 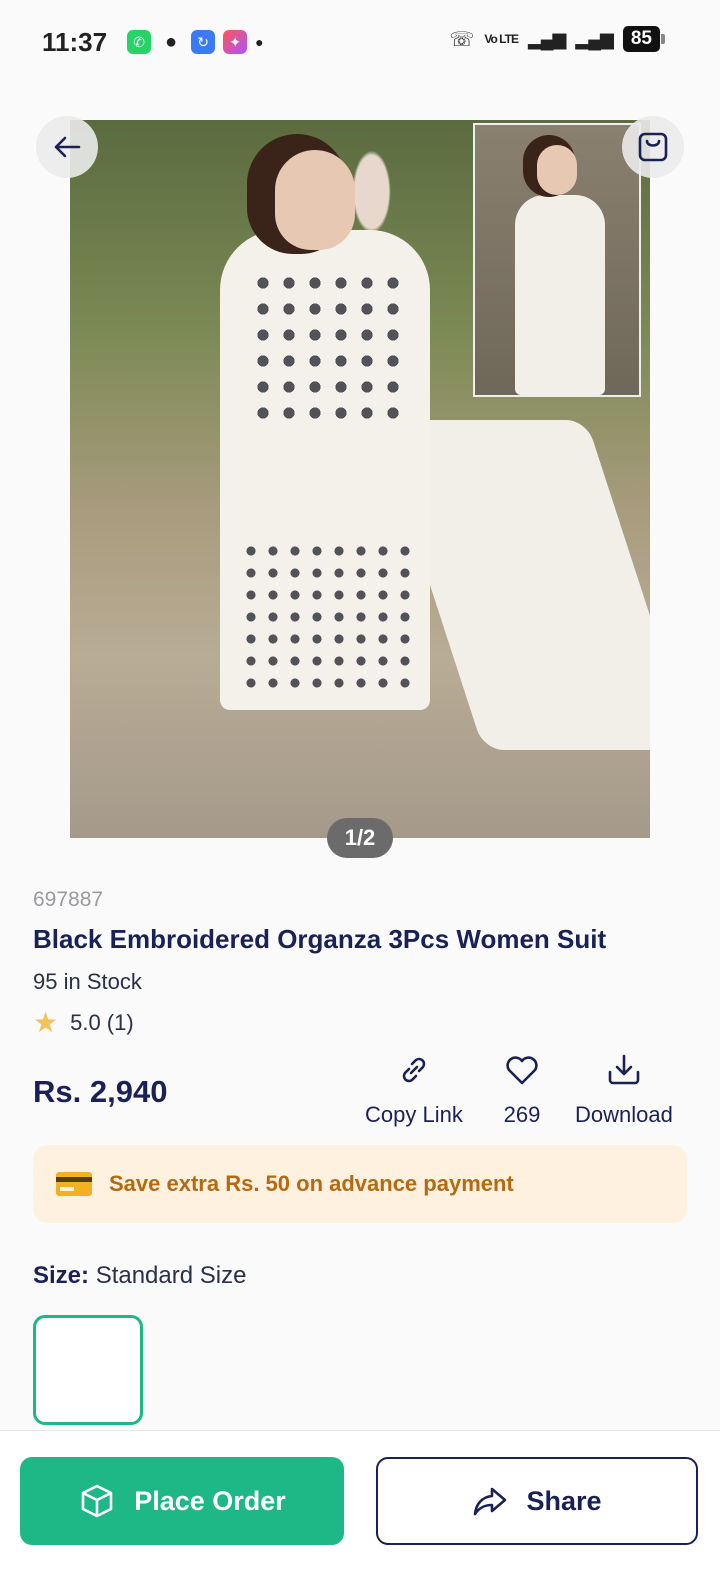 I want to click on copy-link-label: Copy Link, so click(x=414, y=1114).